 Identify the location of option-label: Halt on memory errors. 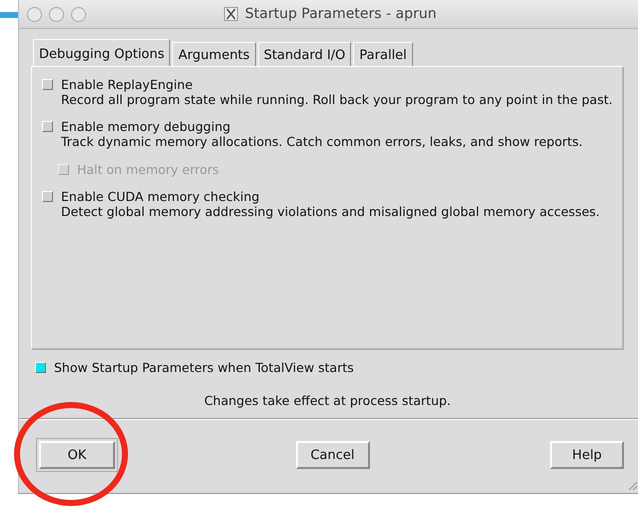
(148, 169).